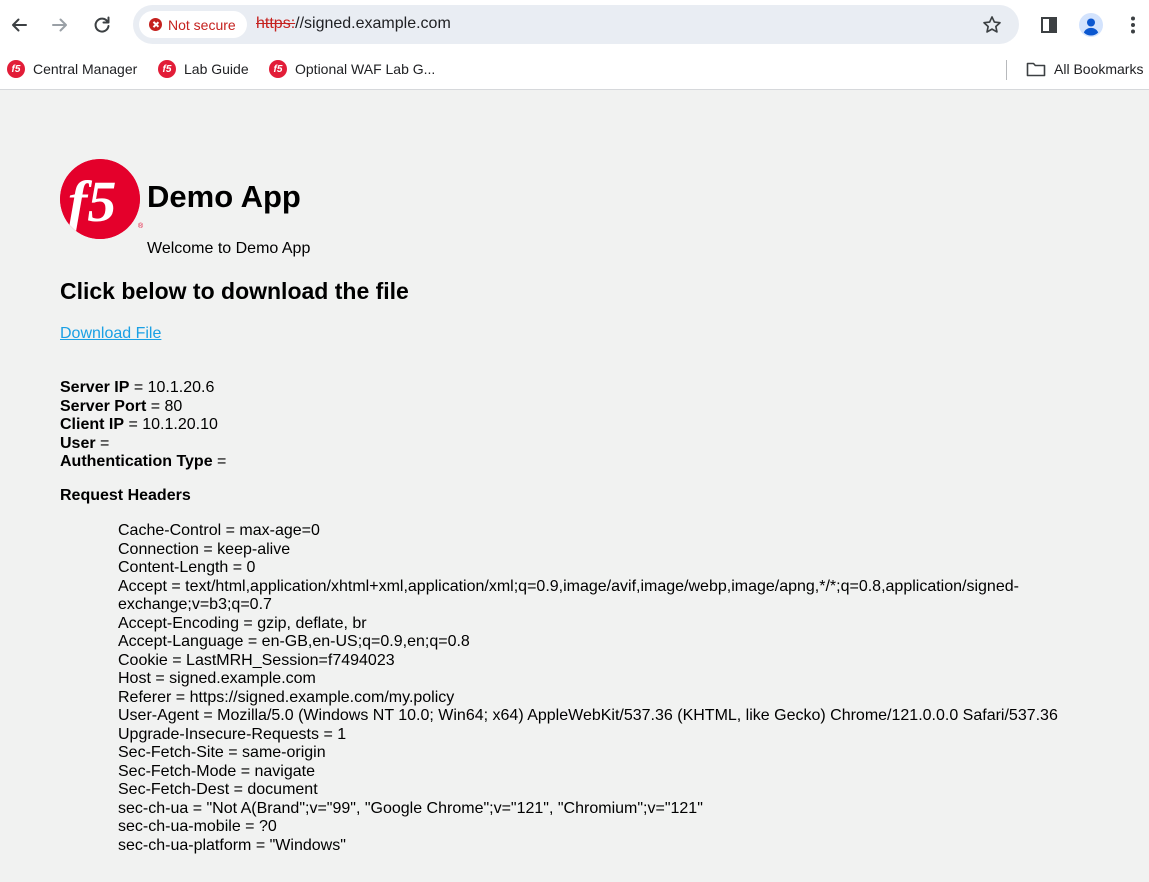  I want to click on app-title: Demo App, so click(224, 196).